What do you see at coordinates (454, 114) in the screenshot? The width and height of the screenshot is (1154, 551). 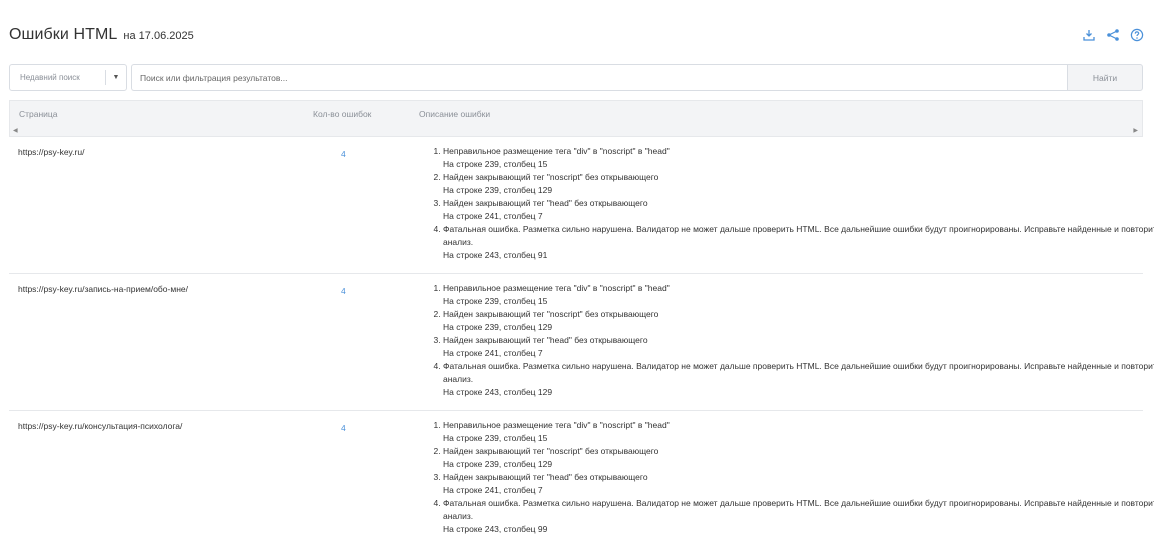 I see `column-header-description: Описание ошибки` at bounding box center [454, 114].